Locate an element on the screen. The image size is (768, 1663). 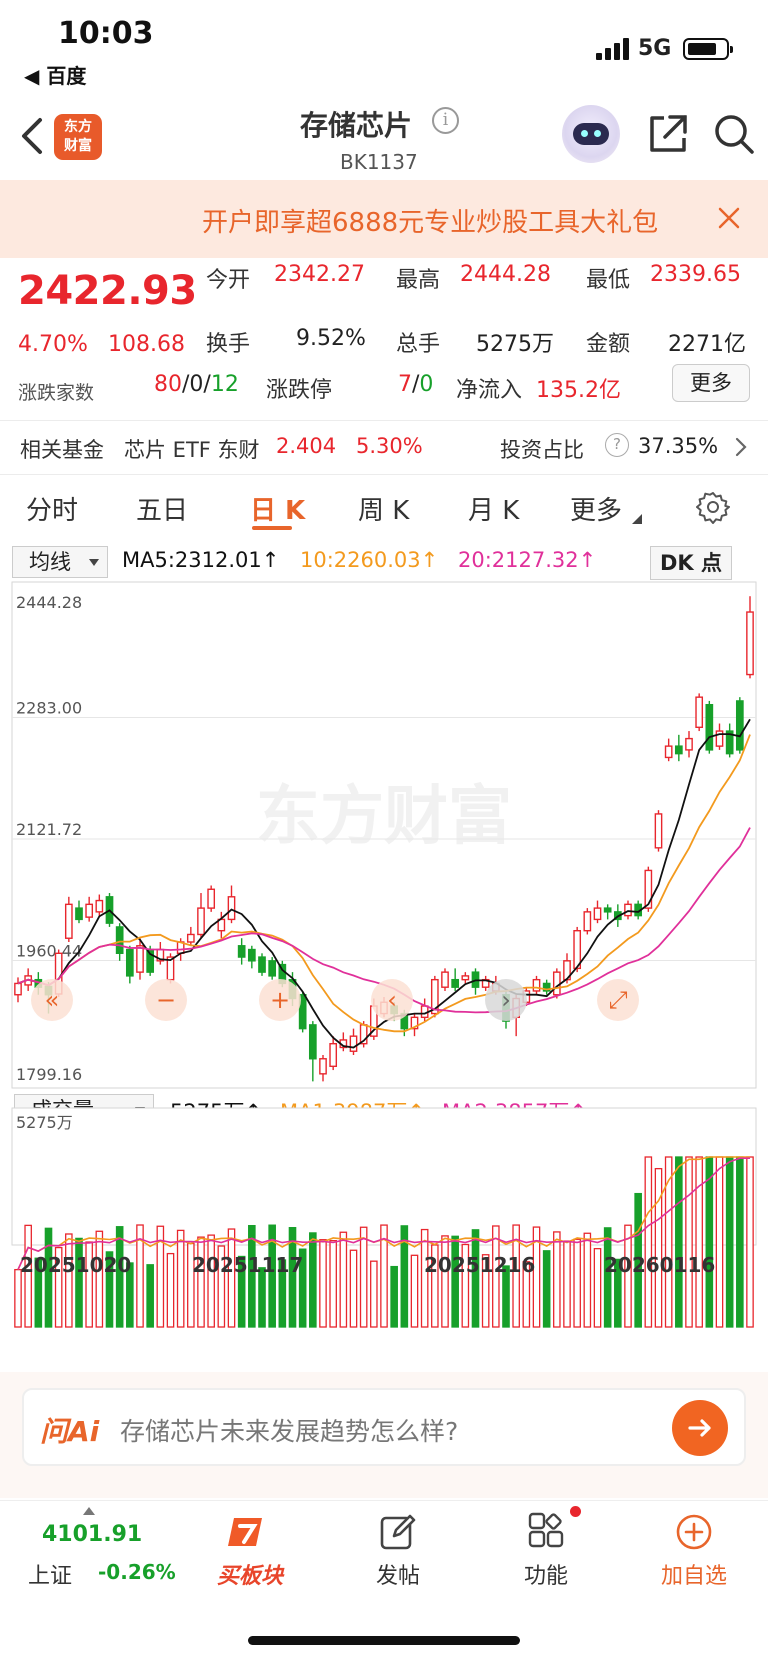
zoom-out-icon: − is located at coordinates (166, 1000).